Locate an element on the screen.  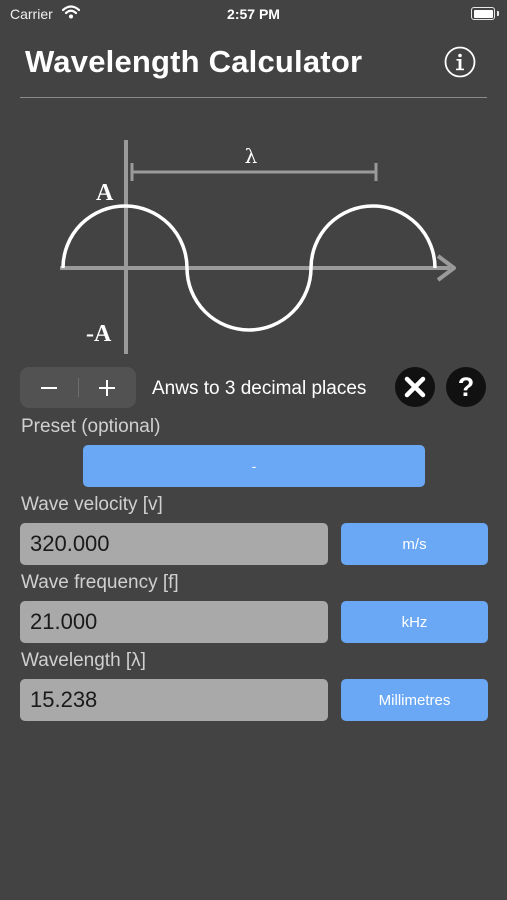
help-button: ? is located at coordinates (466, 387).